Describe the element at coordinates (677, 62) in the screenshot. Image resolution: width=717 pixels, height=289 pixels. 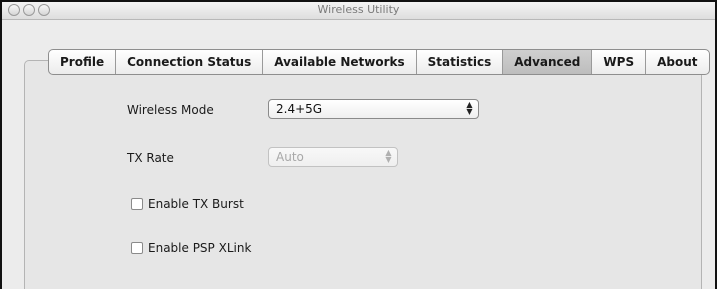
I see `tab-about: About` at that location.